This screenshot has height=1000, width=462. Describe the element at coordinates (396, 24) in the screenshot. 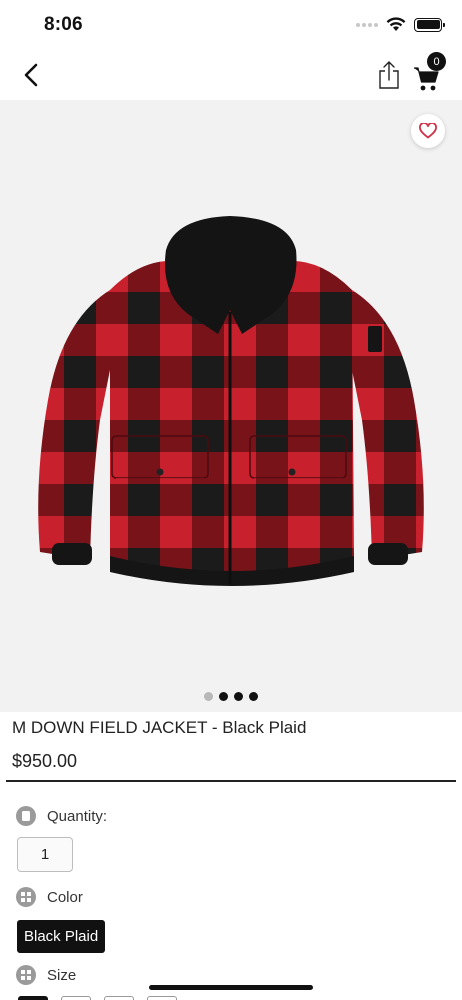

I see `wifi-icon` at that location.